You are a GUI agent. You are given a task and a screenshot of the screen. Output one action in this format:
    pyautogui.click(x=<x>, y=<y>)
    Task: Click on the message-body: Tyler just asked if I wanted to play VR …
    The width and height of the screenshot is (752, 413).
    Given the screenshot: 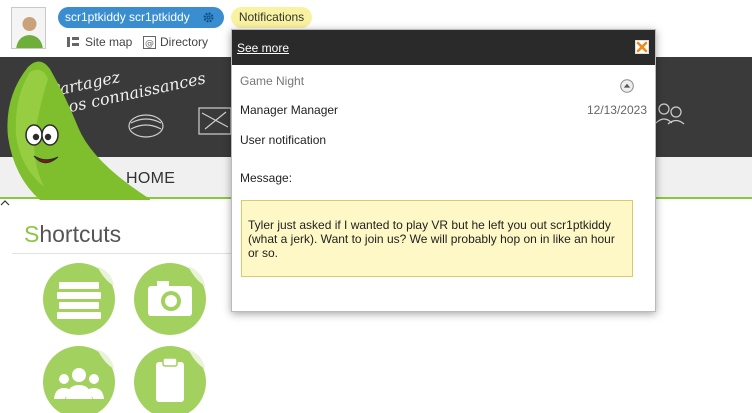 What is the action you would take?
    pyautogui.click(x=437, y=238)
    